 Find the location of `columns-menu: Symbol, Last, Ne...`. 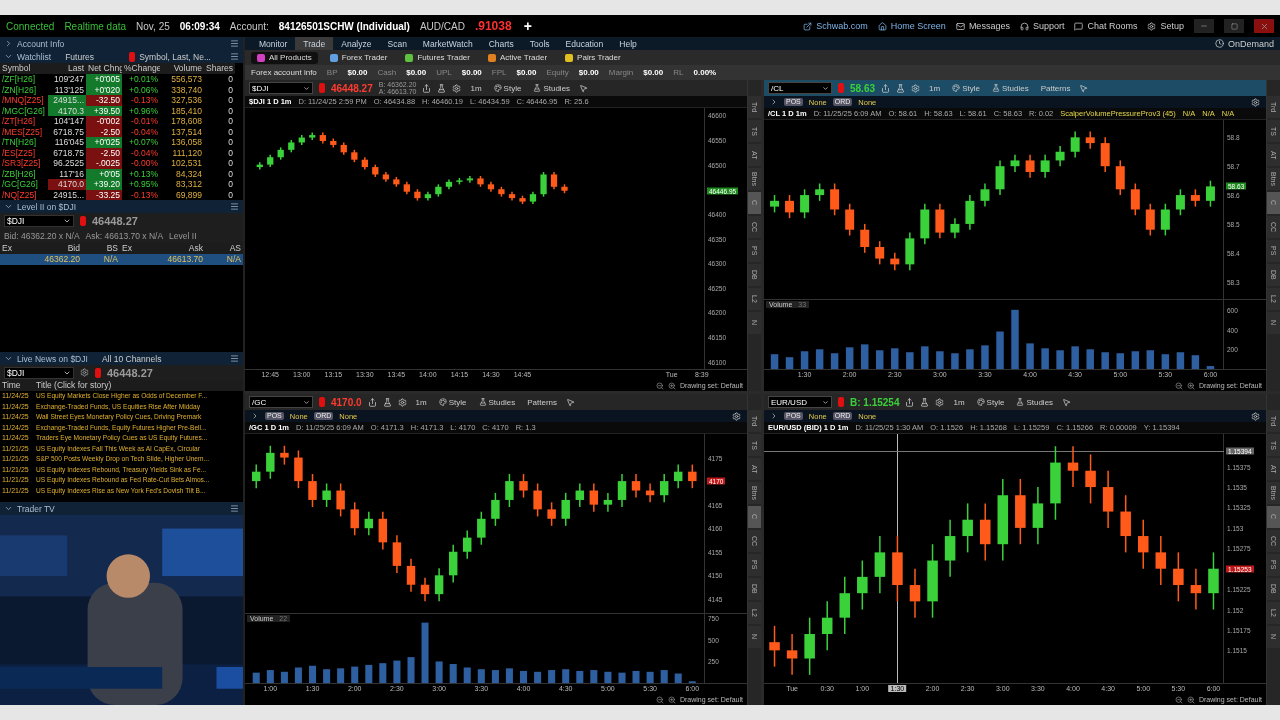

columns-menu: Symbol, Last, Ne... is located at coordinates (175, 56).